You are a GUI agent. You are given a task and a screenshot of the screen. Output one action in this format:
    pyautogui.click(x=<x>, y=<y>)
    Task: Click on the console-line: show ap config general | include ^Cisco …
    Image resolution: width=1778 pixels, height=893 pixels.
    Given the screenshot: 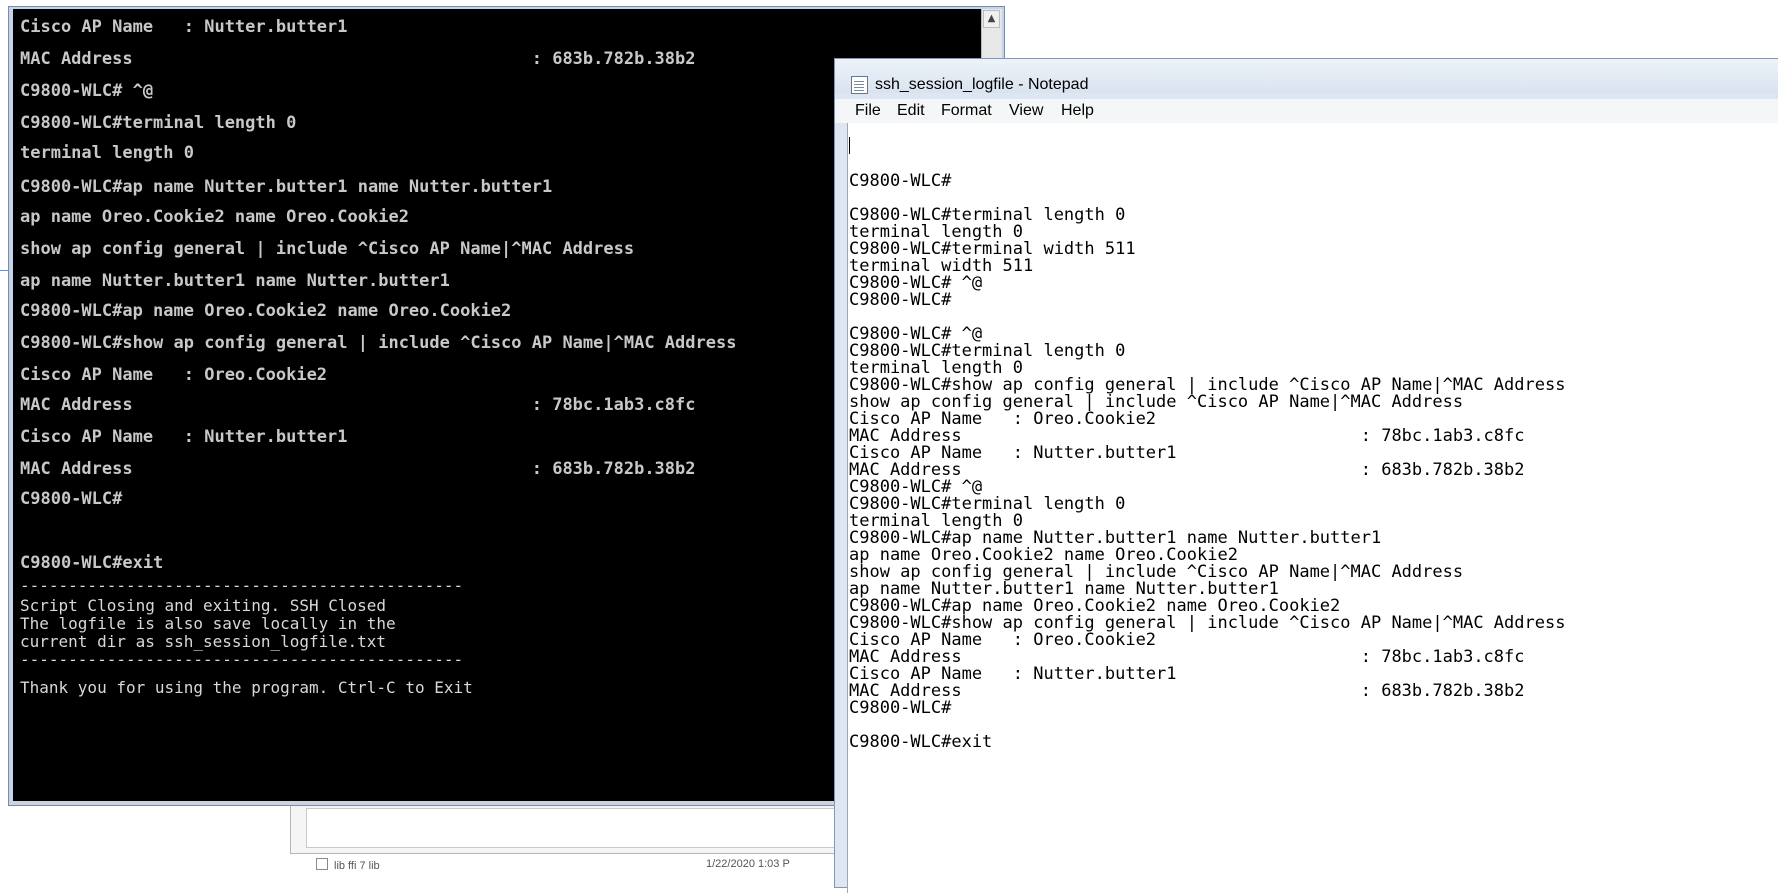 What is the action you would take?
    pyautogui.click(x=327, y=249)
    